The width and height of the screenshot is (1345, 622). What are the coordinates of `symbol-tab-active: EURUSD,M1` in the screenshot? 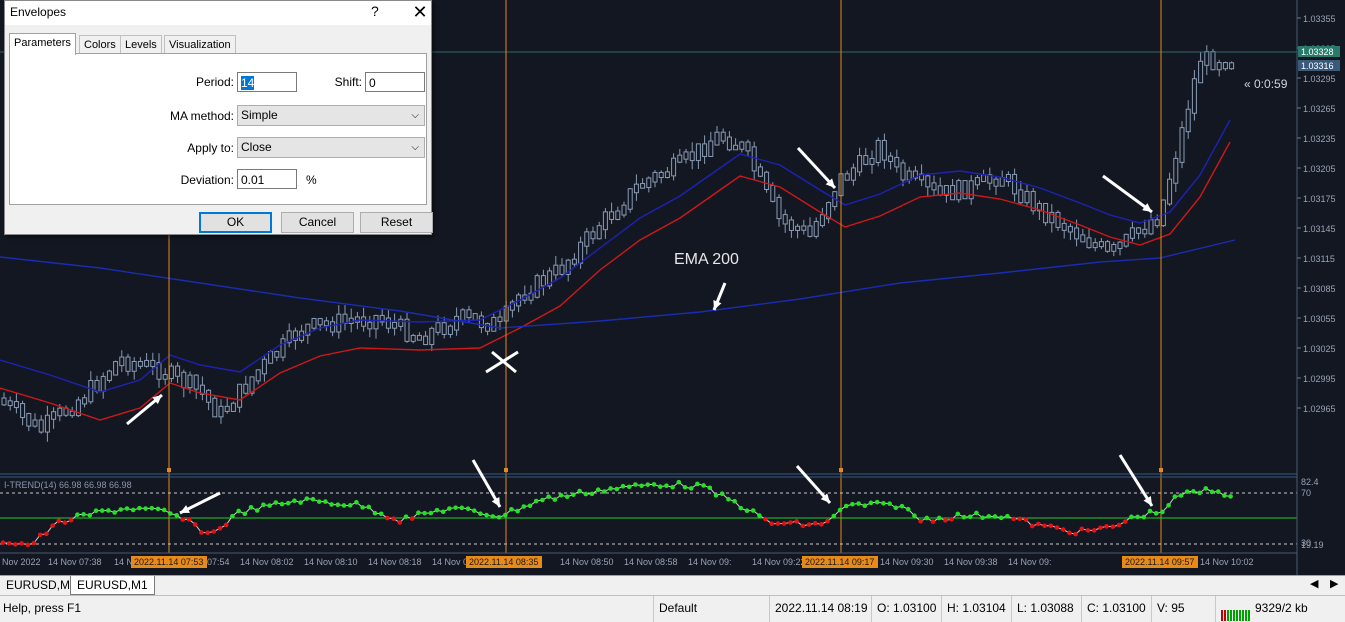 It's located at (112, 585).